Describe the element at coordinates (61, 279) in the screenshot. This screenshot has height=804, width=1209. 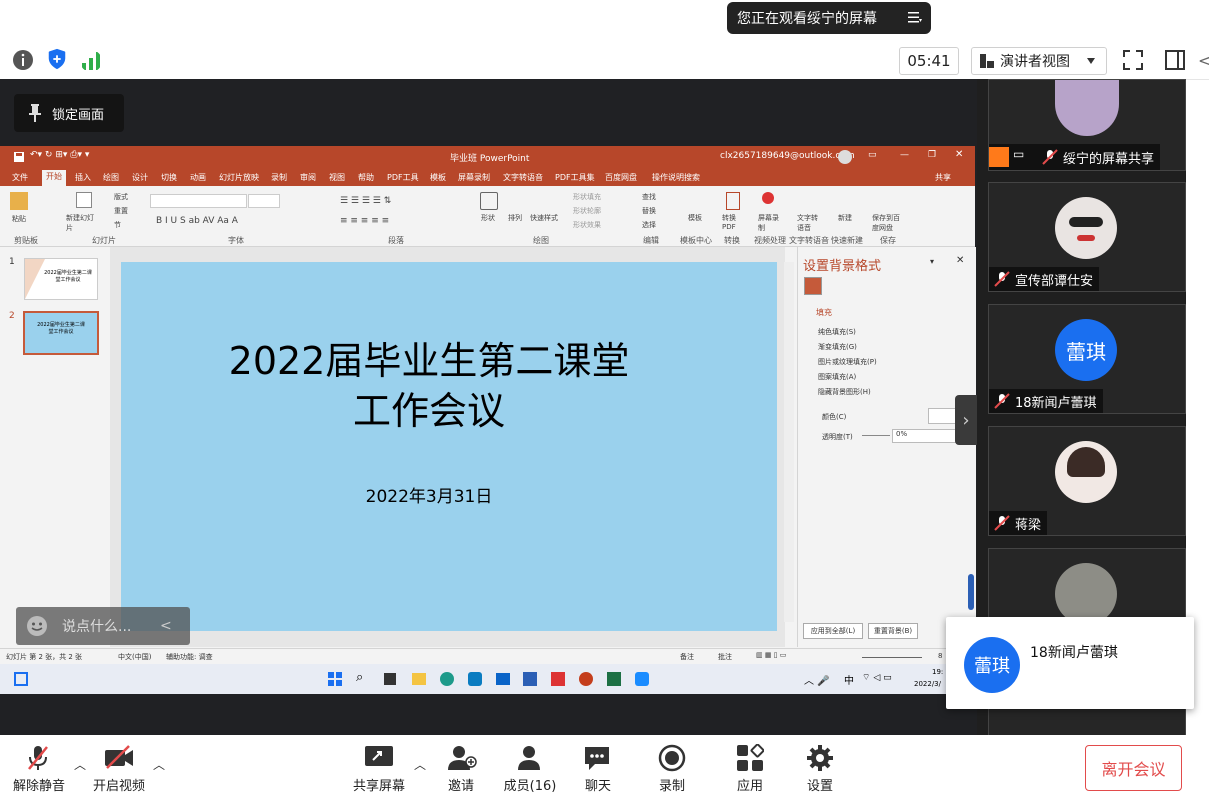
I see `slide-thumb-1: 2022届毕业生第二课堂工作会议` at that location.